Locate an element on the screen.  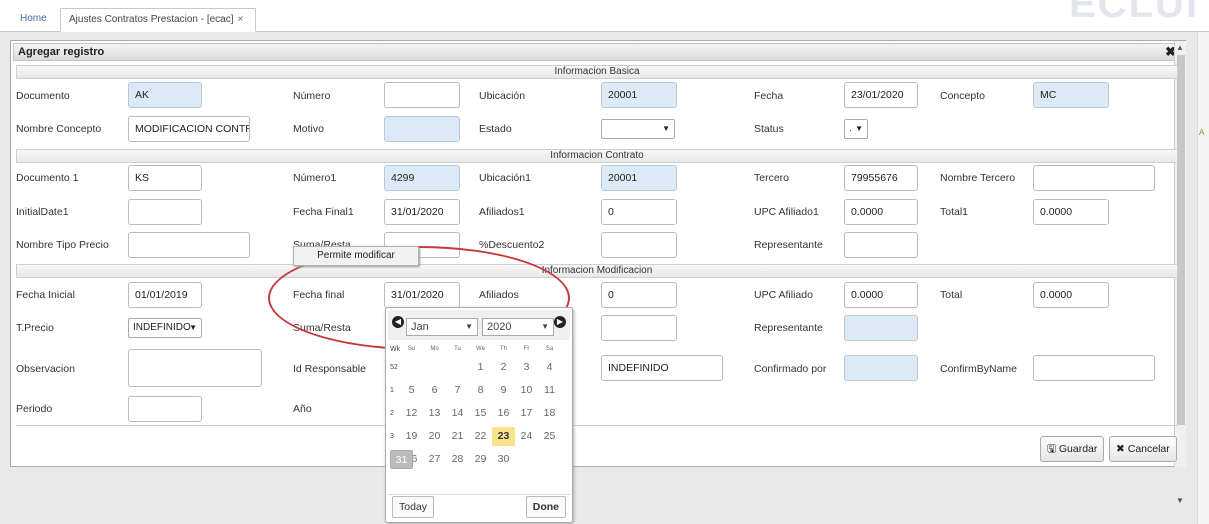
calendar-day: 5 is located at coordinates (411, 390).